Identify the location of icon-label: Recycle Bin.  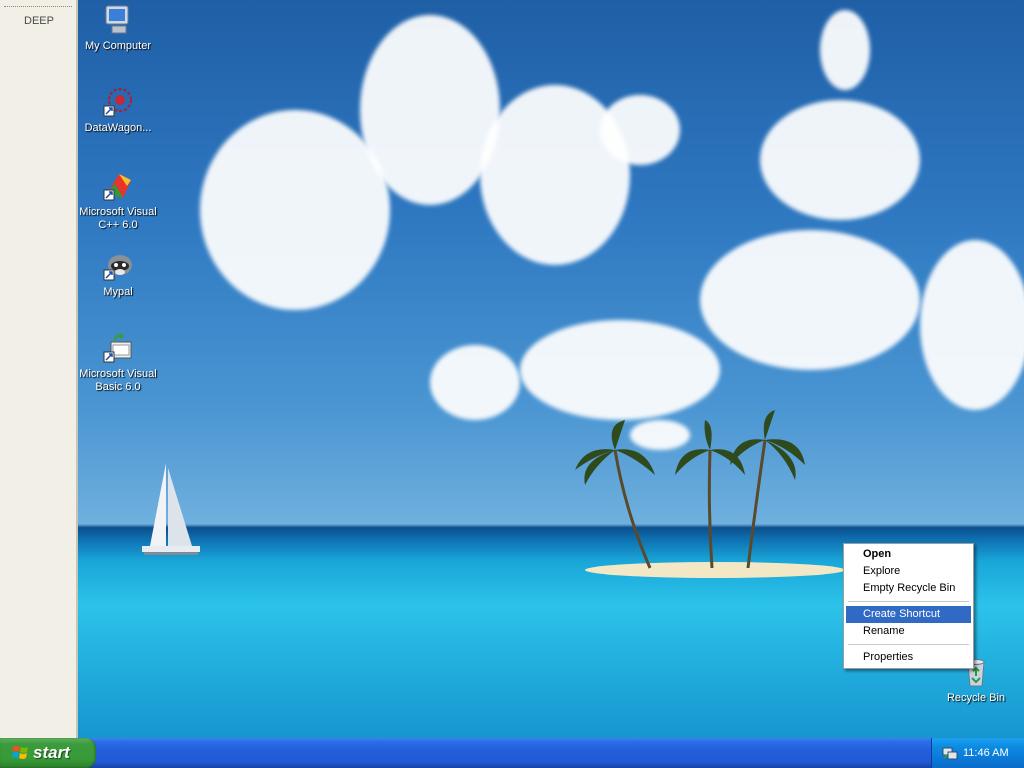
(976, 698).